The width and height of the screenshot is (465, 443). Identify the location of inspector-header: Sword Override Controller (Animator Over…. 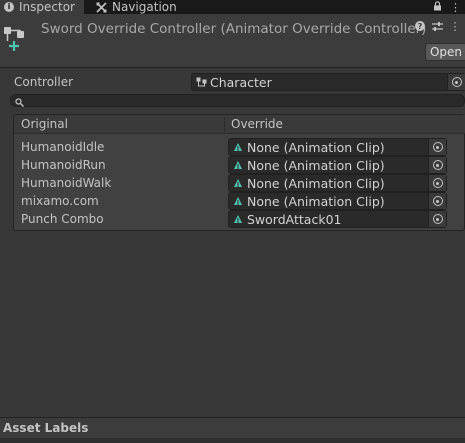
(232, 41).